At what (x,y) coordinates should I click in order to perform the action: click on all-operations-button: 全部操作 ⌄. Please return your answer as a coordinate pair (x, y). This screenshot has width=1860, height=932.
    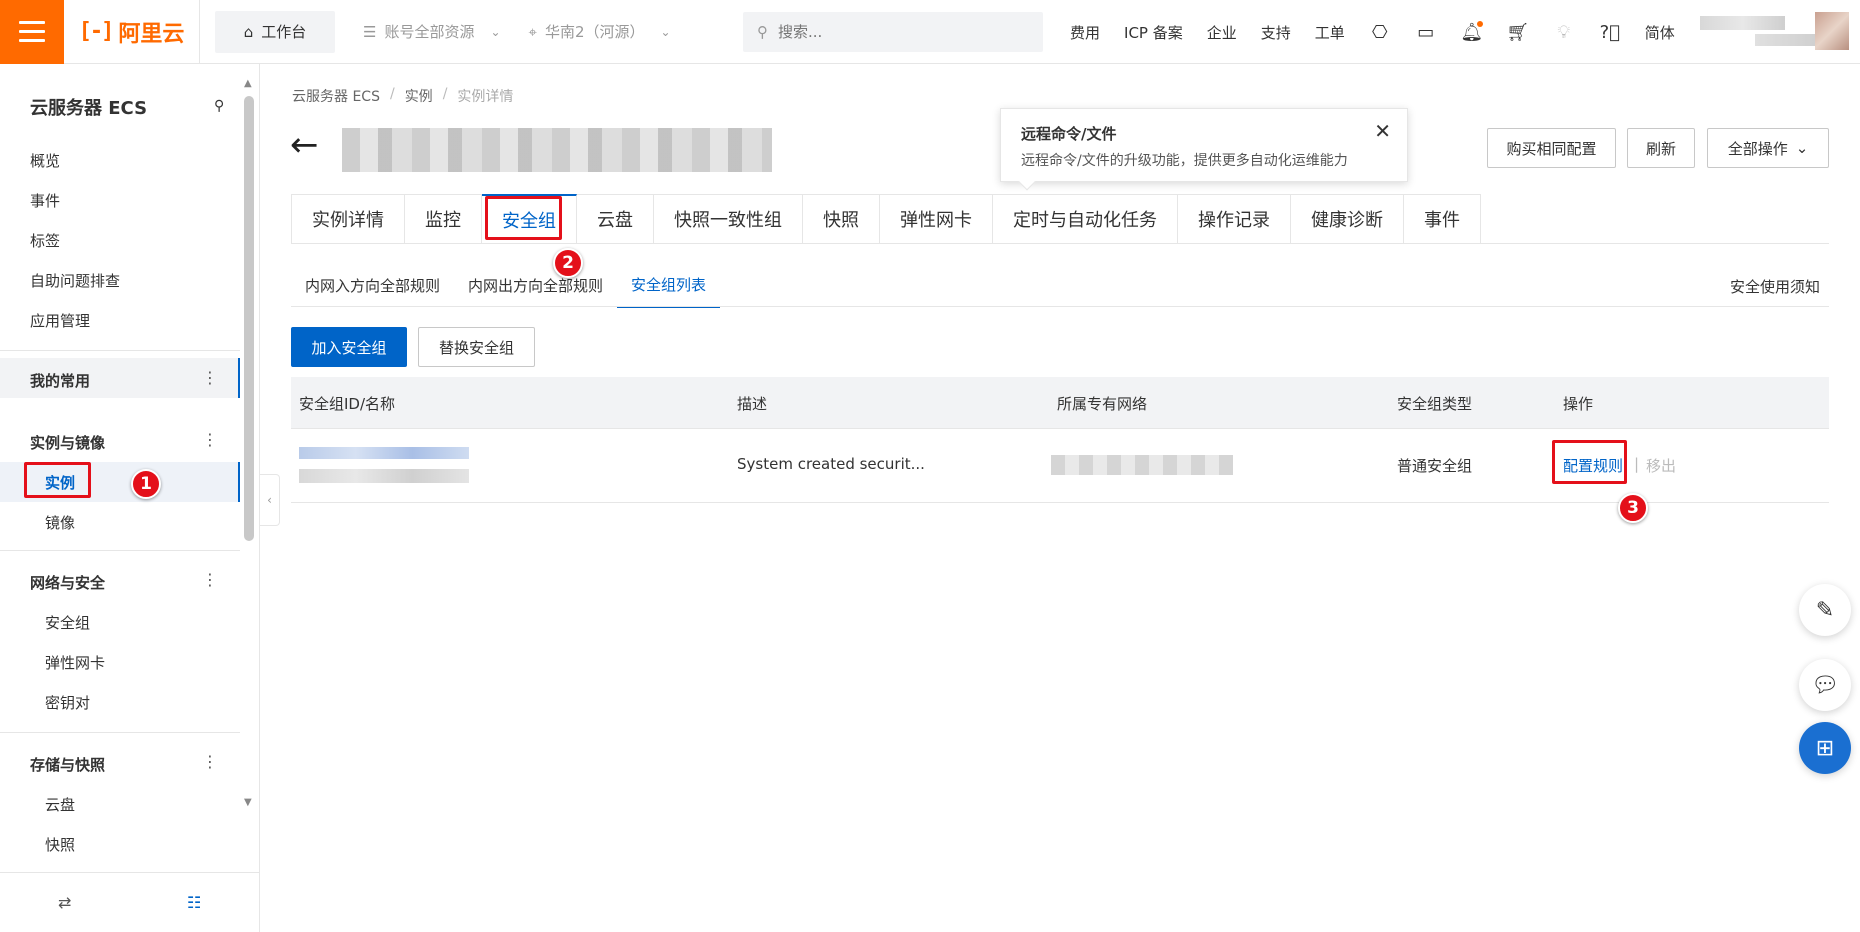
    Looking at the image, I should click on (1768, 148).